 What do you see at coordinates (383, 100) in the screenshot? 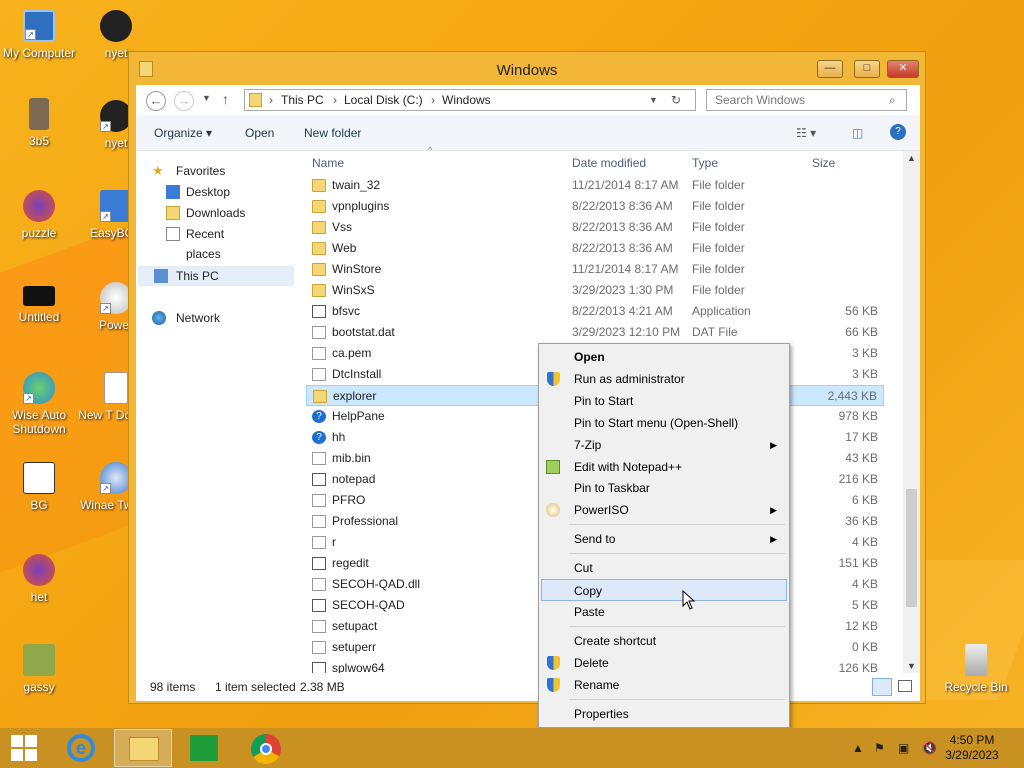
I see `breadcrumb-local-disk: Local Disk (C:)` at bounding box center [383, 100].